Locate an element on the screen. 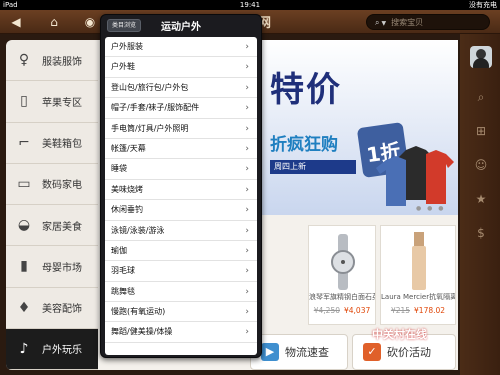  product-card: 浪琴军旗精钢白面石英 ¥4,250 ¥4,037 is located at coordinates (342, 275).